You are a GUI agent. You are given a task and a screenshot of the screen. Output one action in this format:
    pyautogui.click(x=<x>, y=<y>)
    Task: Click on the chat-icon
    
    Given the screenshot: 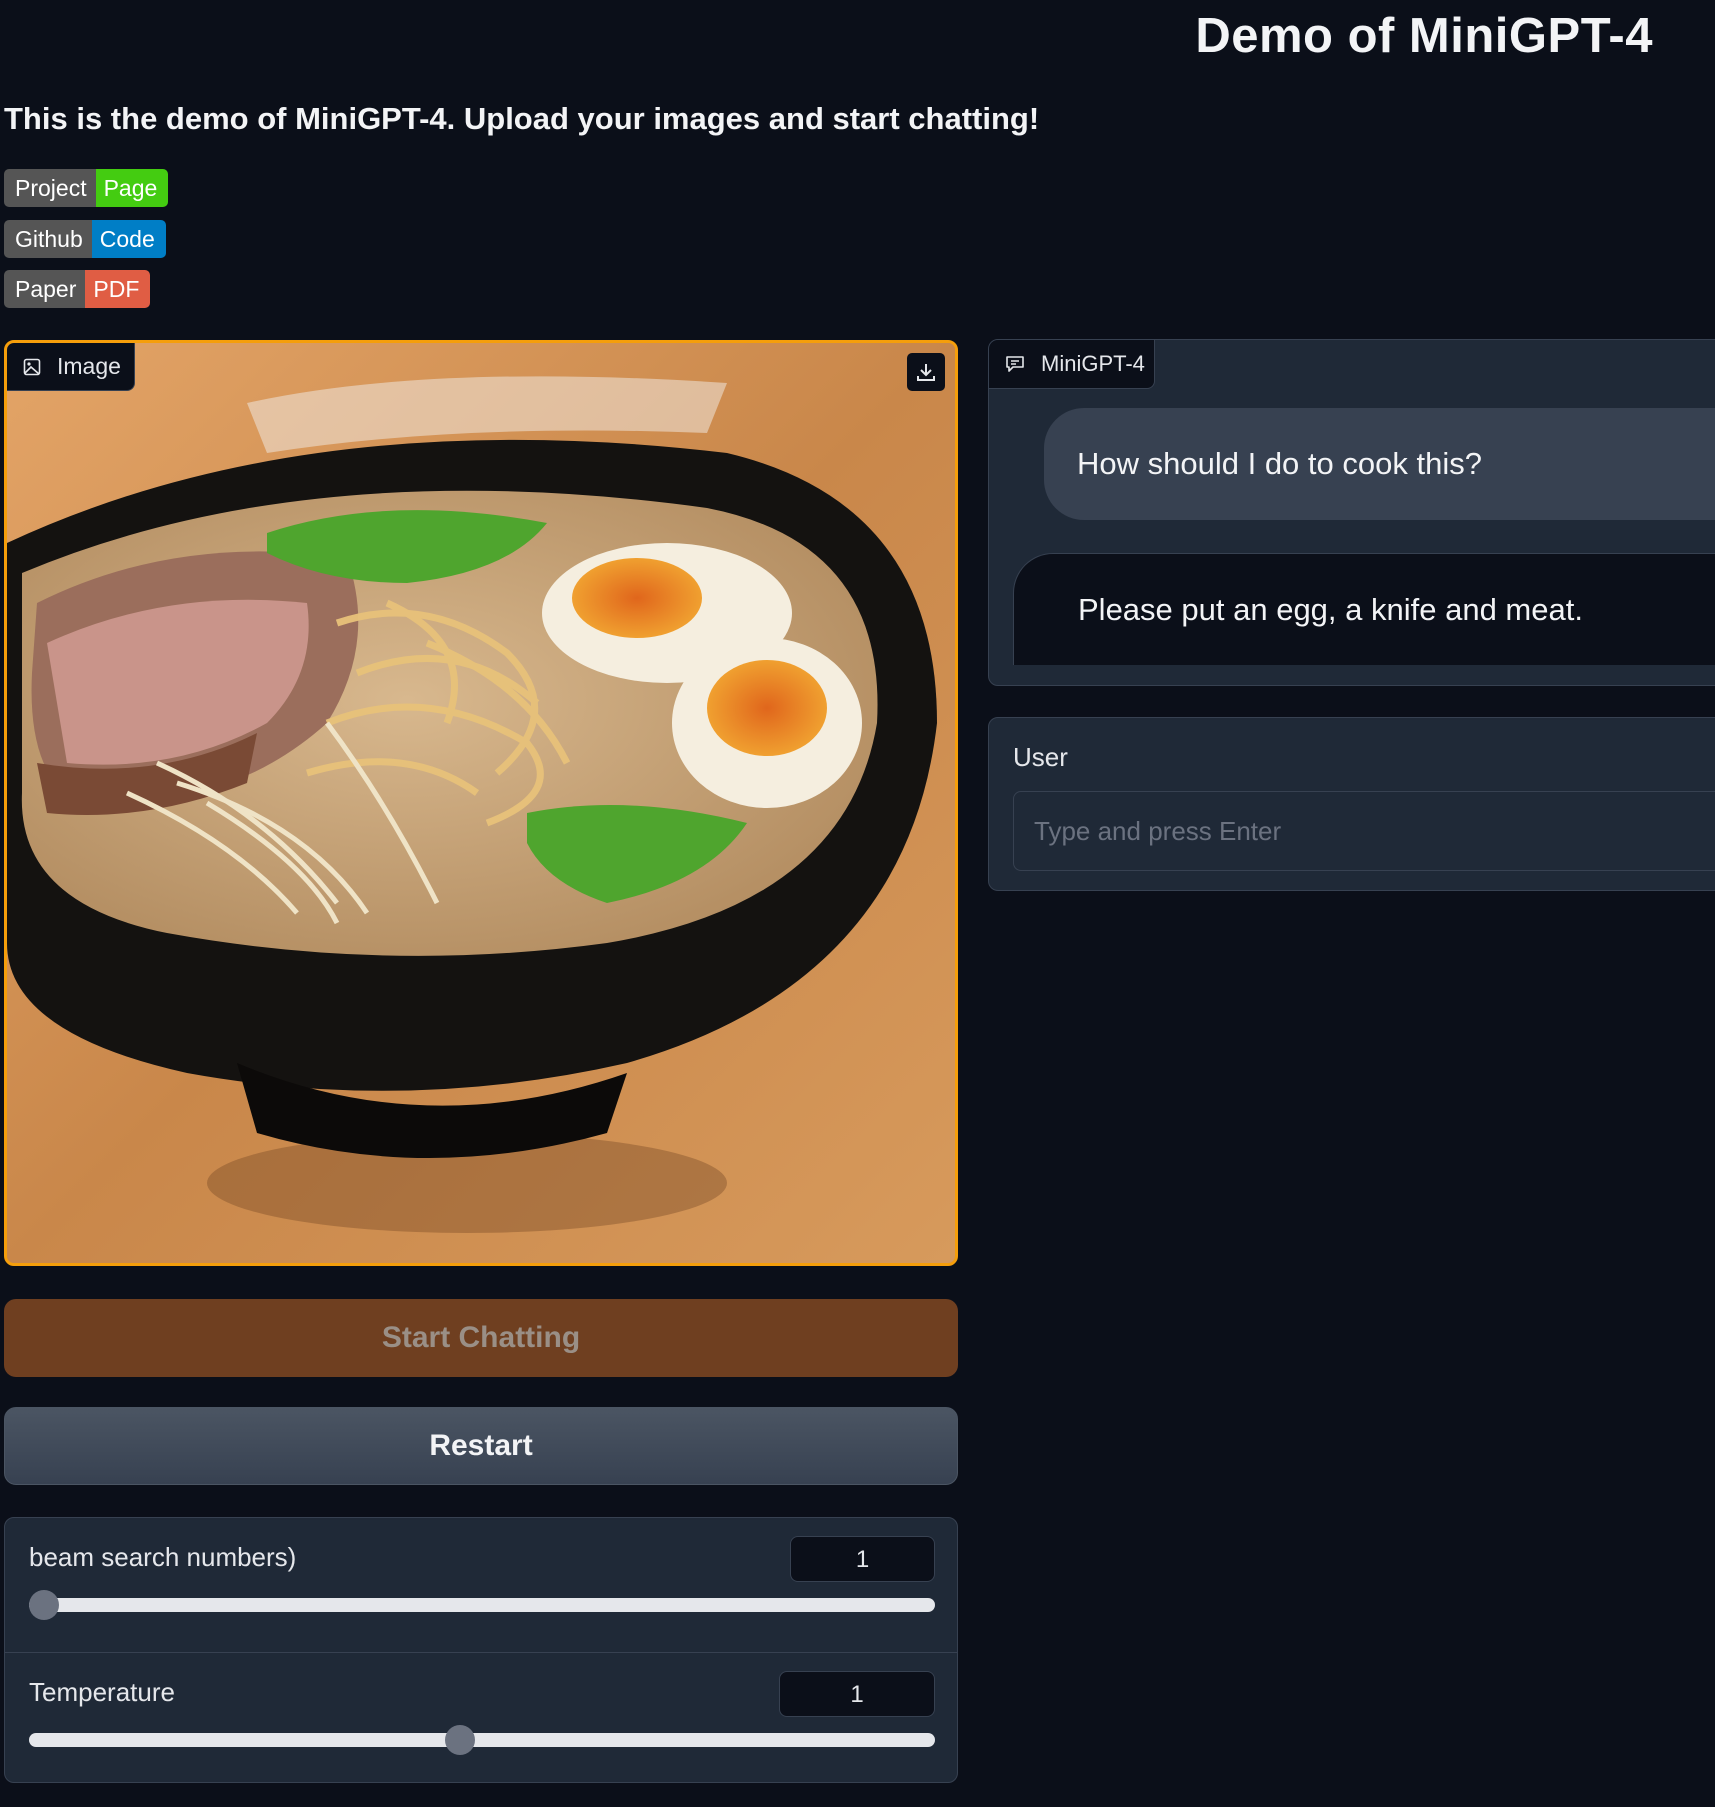 What is the action you would take?
    pyautogui.click(x=1015, y=364)
    